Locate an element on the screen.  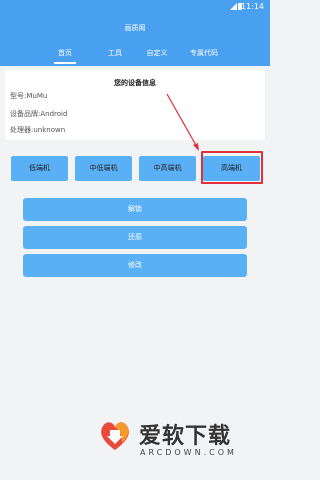
tab-home: 首页 is located at coordinates (65, 54).